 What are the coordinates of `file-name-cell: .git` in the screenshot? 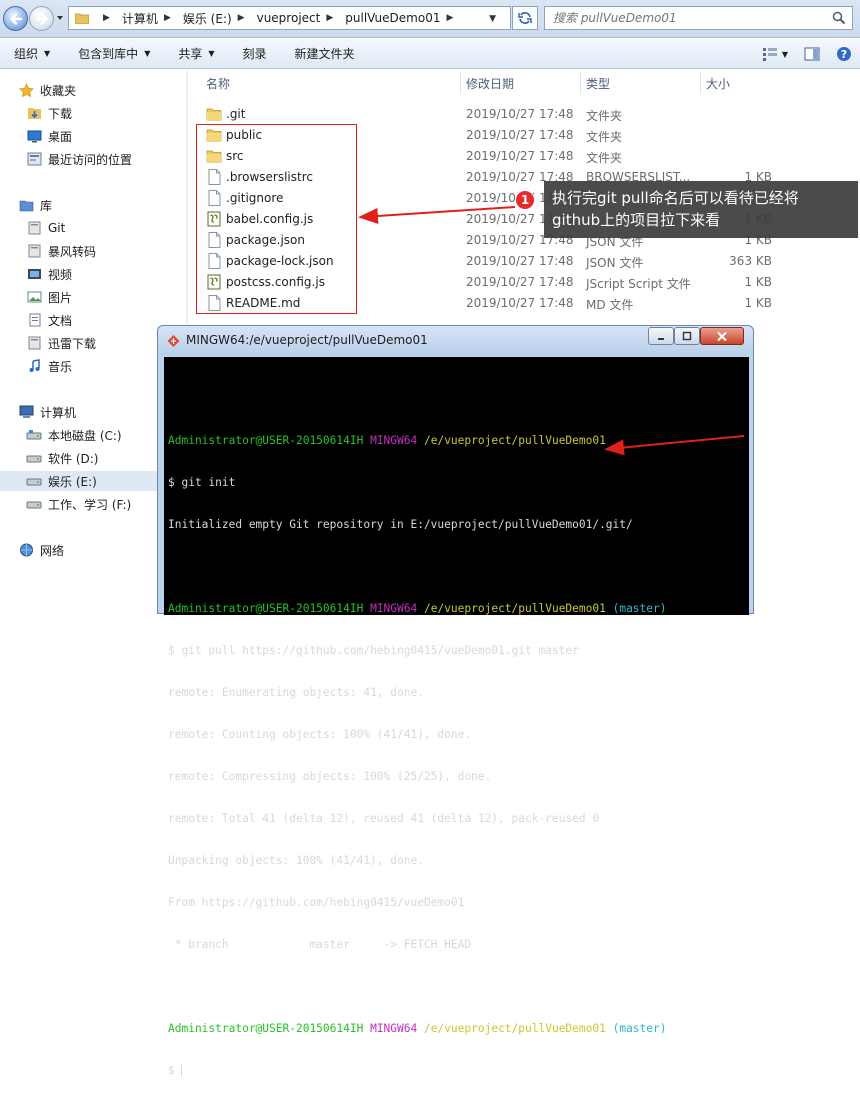 It's located at (225, 113).